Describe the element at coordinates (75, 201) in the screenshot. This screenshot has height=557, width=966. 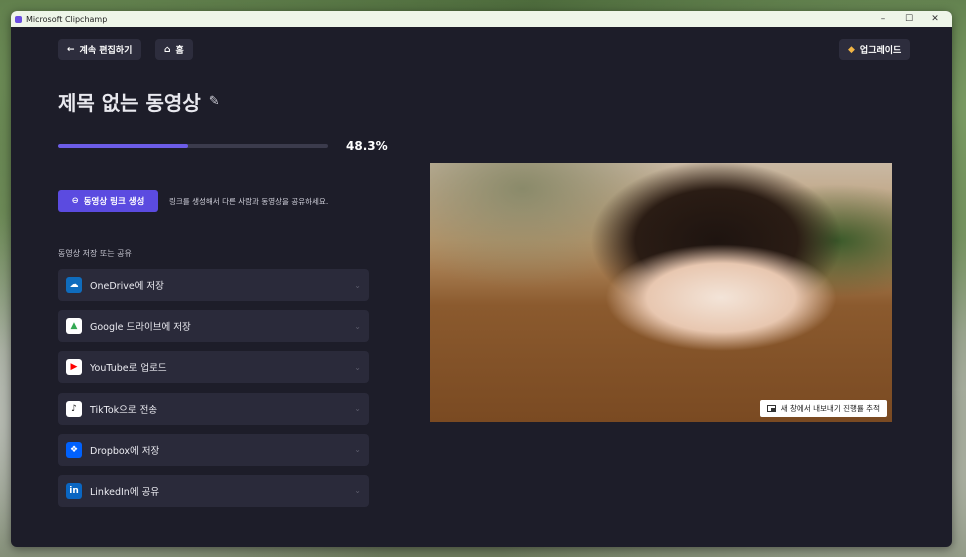
I see `link-icon: ⊖` at that location.